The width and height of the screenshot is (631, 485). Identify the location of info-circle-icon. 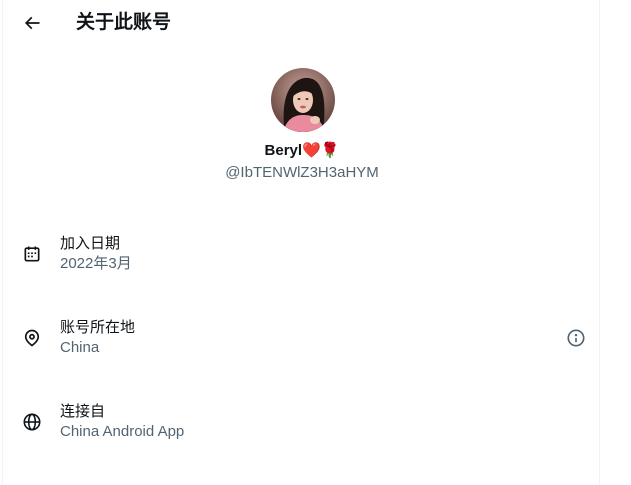
(576, 338).